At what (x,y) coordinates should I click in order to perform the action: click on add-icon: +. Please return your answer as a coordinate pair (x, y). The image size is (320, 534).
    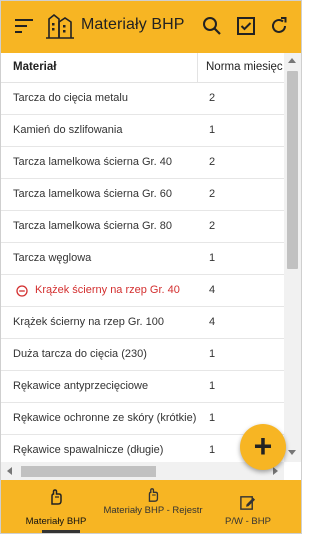
    Looking at the image, I should click on (263, 446).